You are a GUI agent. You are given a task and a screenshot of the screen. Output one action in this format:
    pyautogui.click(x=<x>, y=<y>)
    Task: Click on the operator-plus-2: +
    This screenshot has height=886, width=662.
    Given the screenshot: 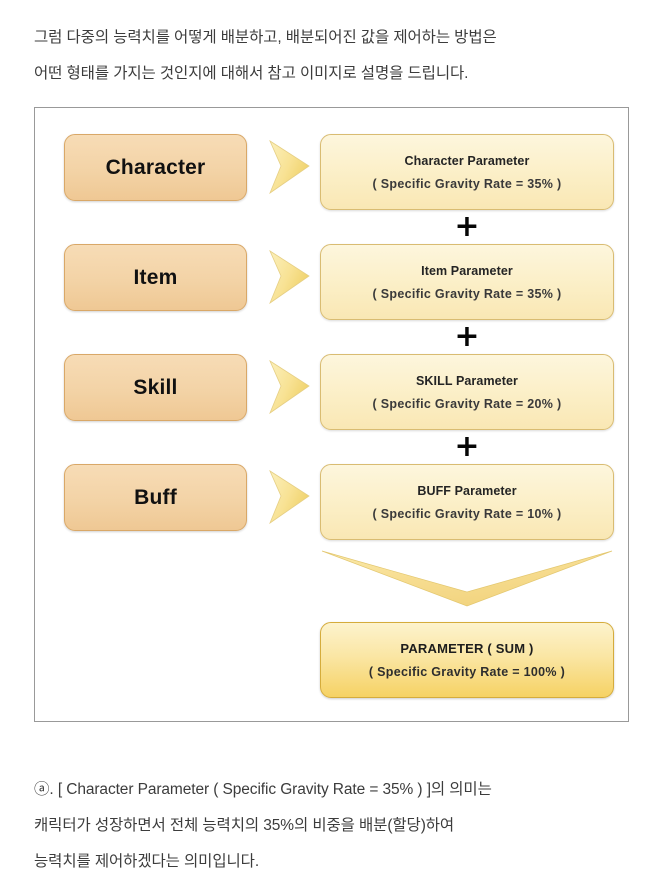 What is the action you would take?
    pyautogui.click(x=467, y=336)
    